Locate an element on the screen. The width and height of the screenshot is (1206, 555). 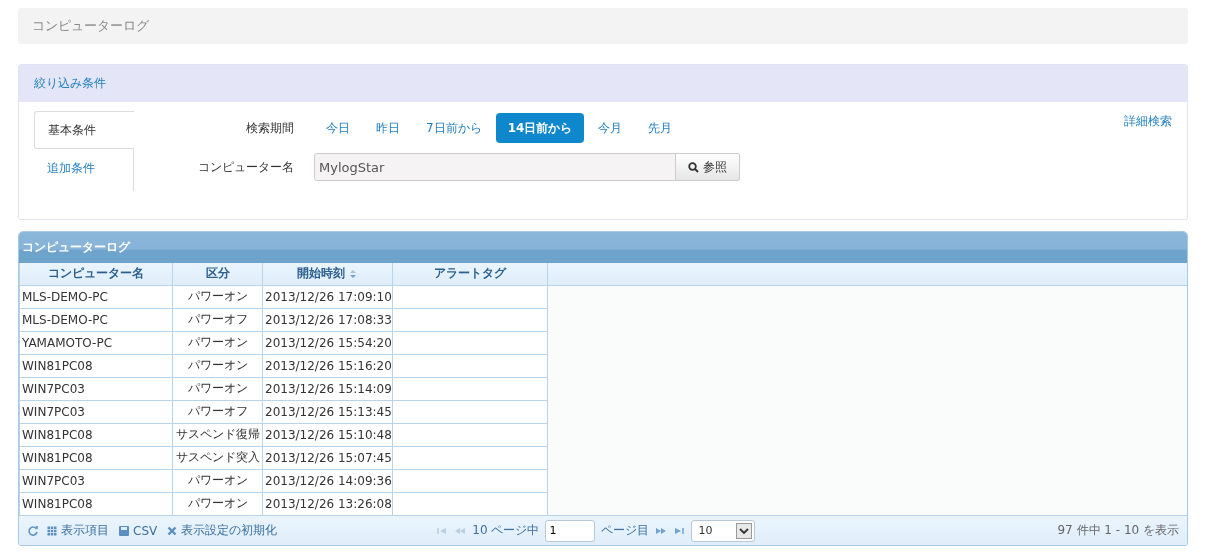
first-page-icon is located at coordinates (442, 530).